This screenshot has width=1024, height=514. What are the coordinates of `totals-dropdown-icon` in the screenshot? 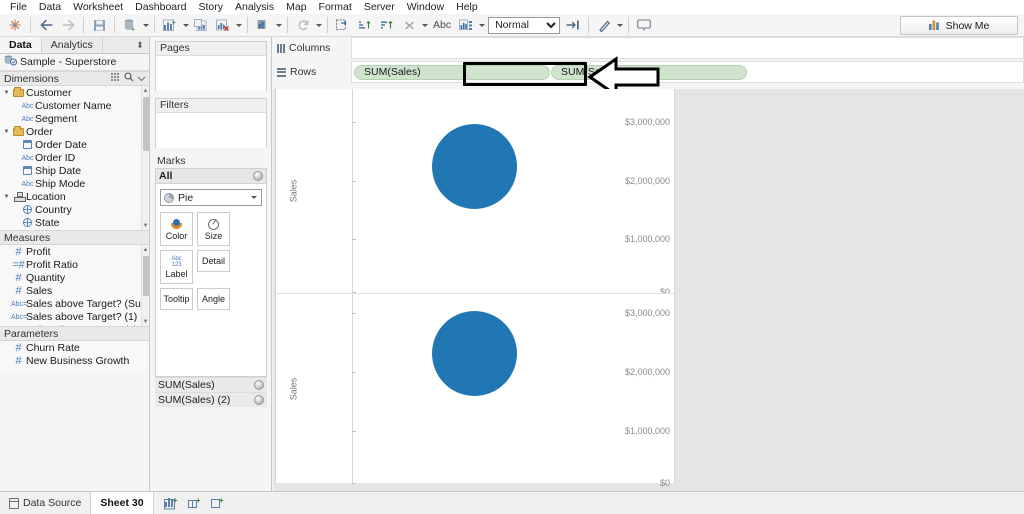 It's located at (424, 25).